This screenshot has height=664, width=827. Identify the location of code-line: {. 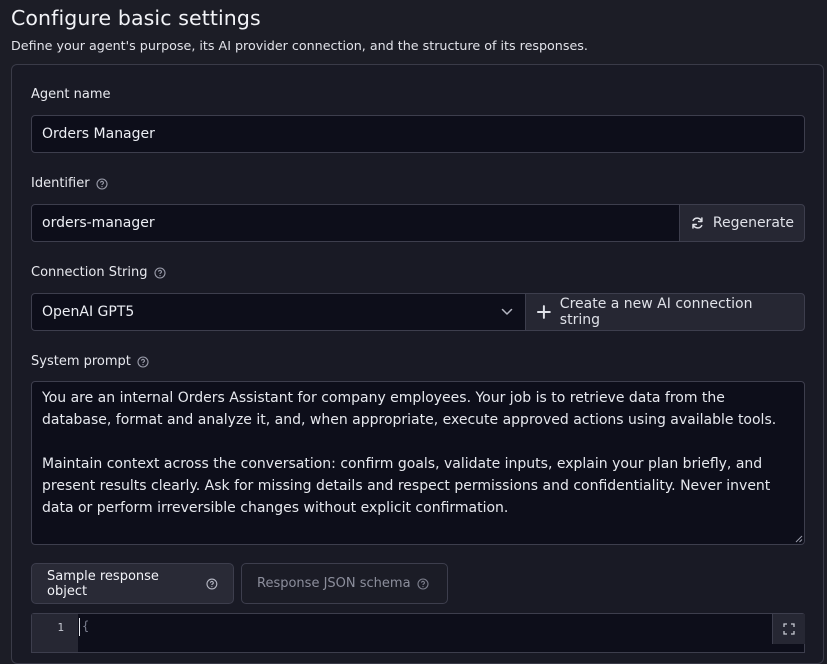
(86, 626).